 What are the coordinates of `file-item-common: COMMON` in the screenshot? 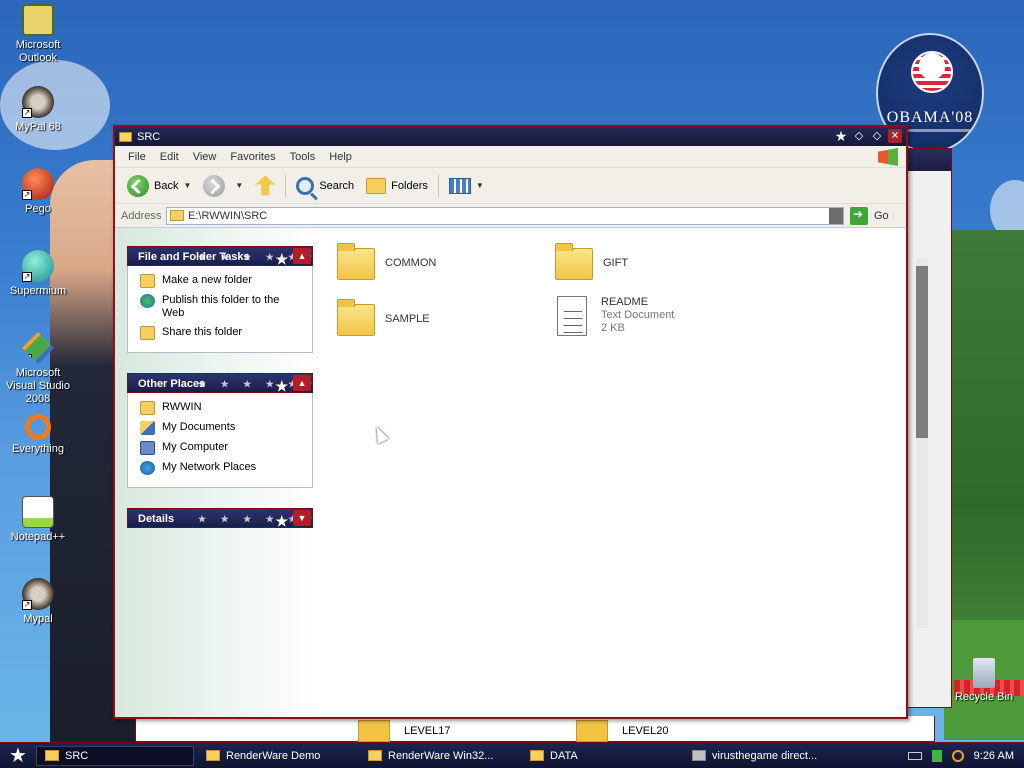 It's located at (386, 261).